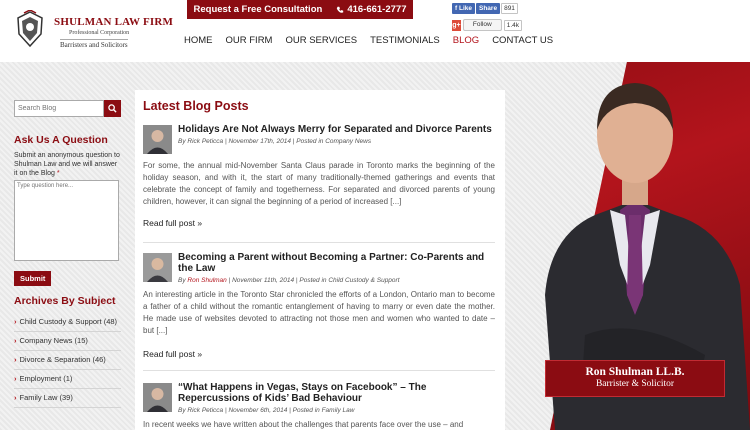 Image resolution: width=750 pixels, height=430 pixels. What do you see at coordinates (66, 220) in the screenshot?
I see `question-textarea` at bounding box center [66, 220].